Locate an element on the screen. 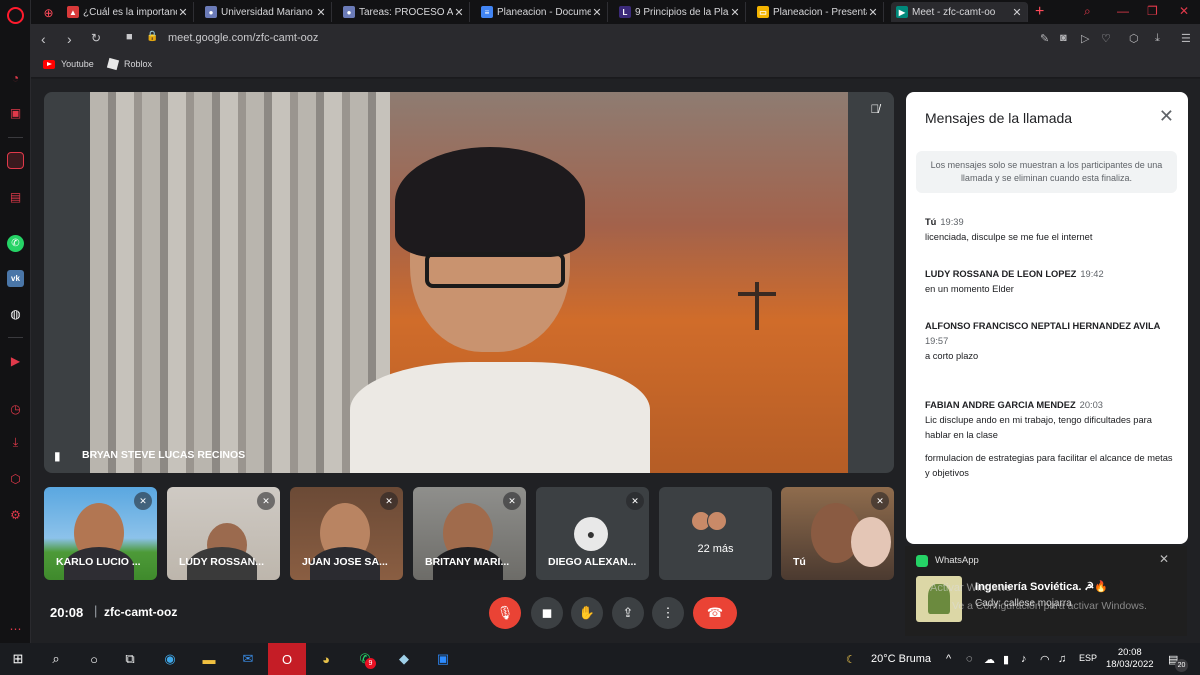  self-tile: ✕ Tú is located at coordinates (837, 533).